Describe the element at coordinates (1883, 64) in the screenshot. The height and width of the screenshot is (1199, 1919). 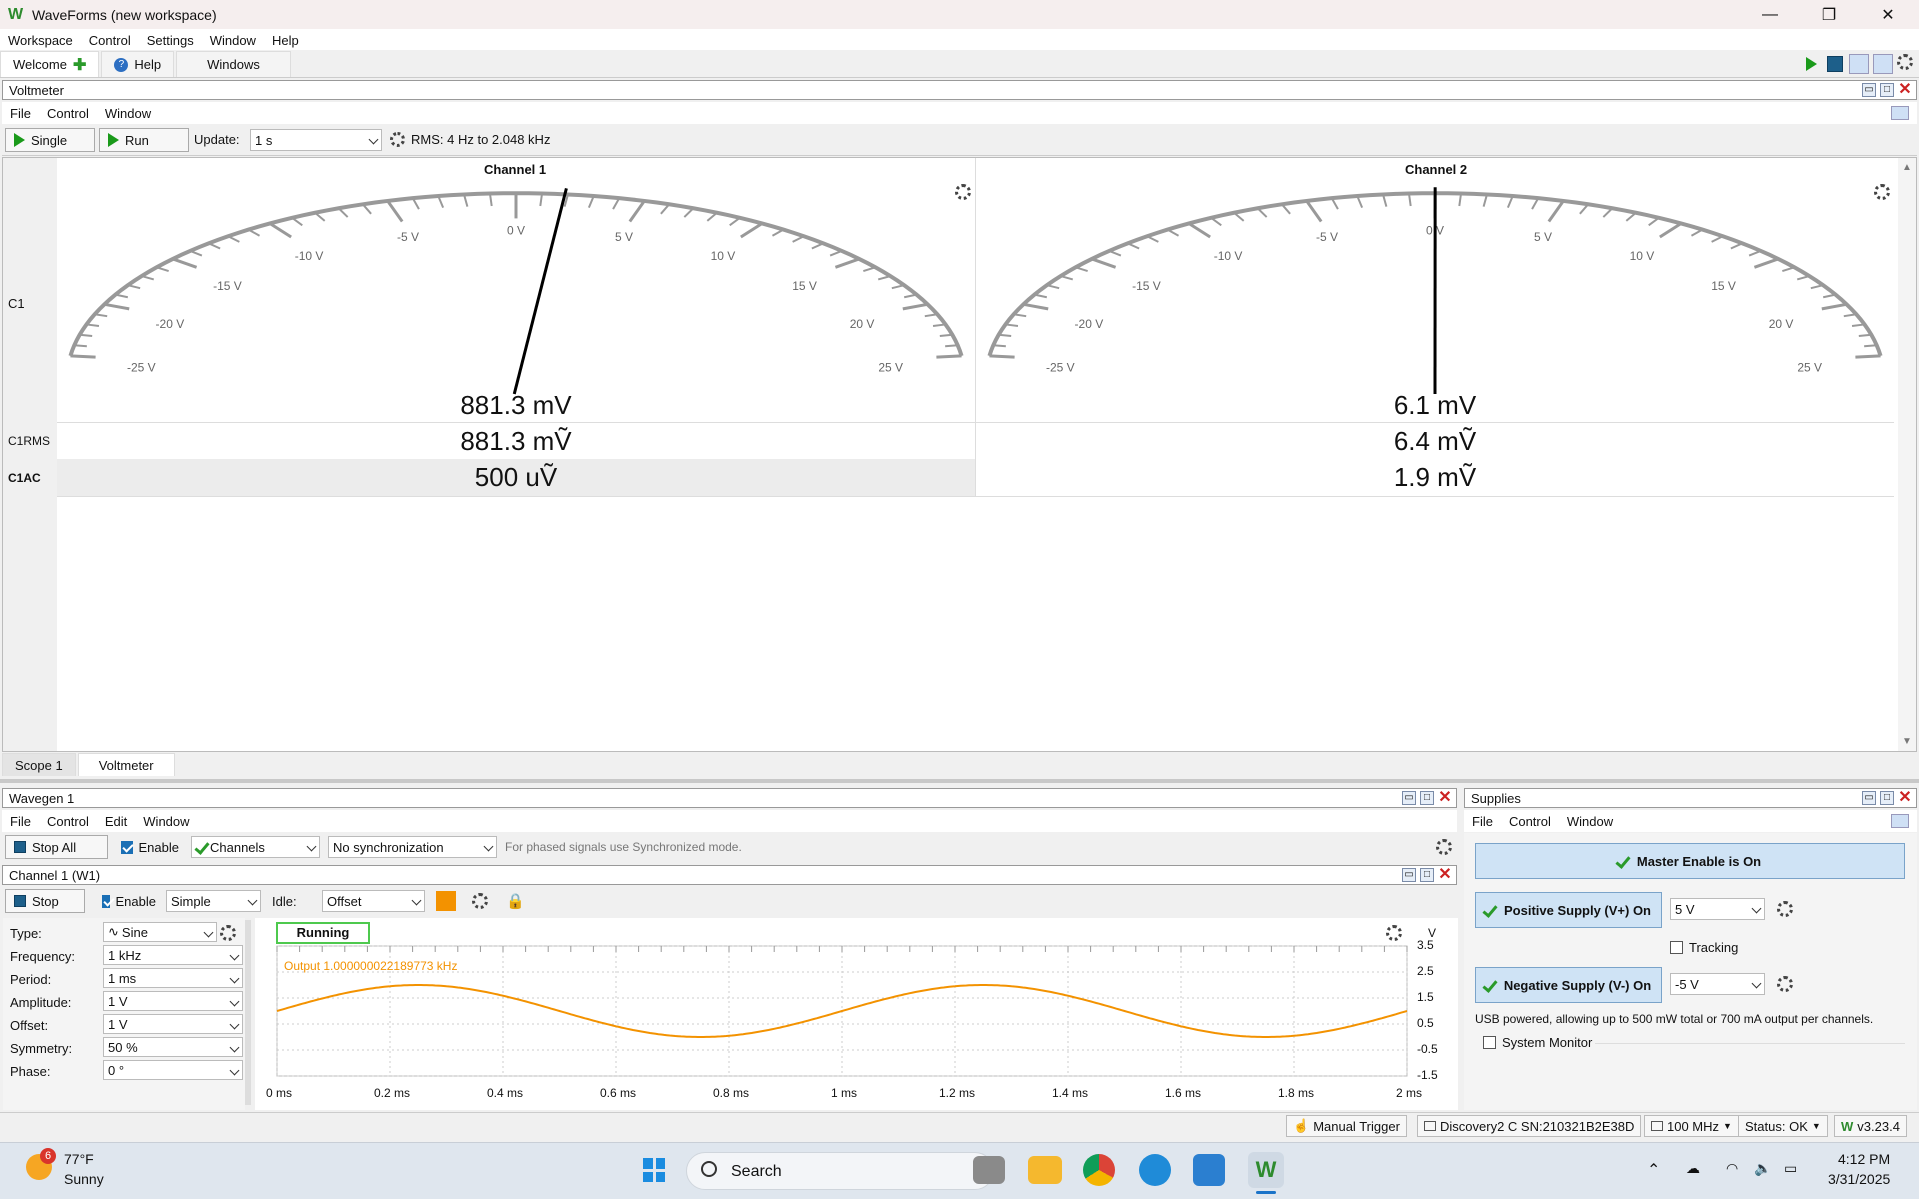
I see `tile-icon` at that location.